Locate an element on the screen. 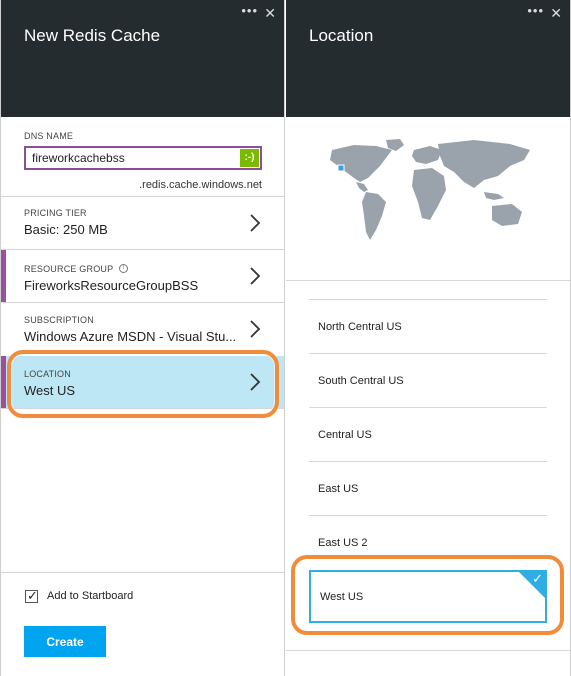 This screenshot has height=676, width=571. startboard-checkbox: ✓ is located at coordinates (31, 595).